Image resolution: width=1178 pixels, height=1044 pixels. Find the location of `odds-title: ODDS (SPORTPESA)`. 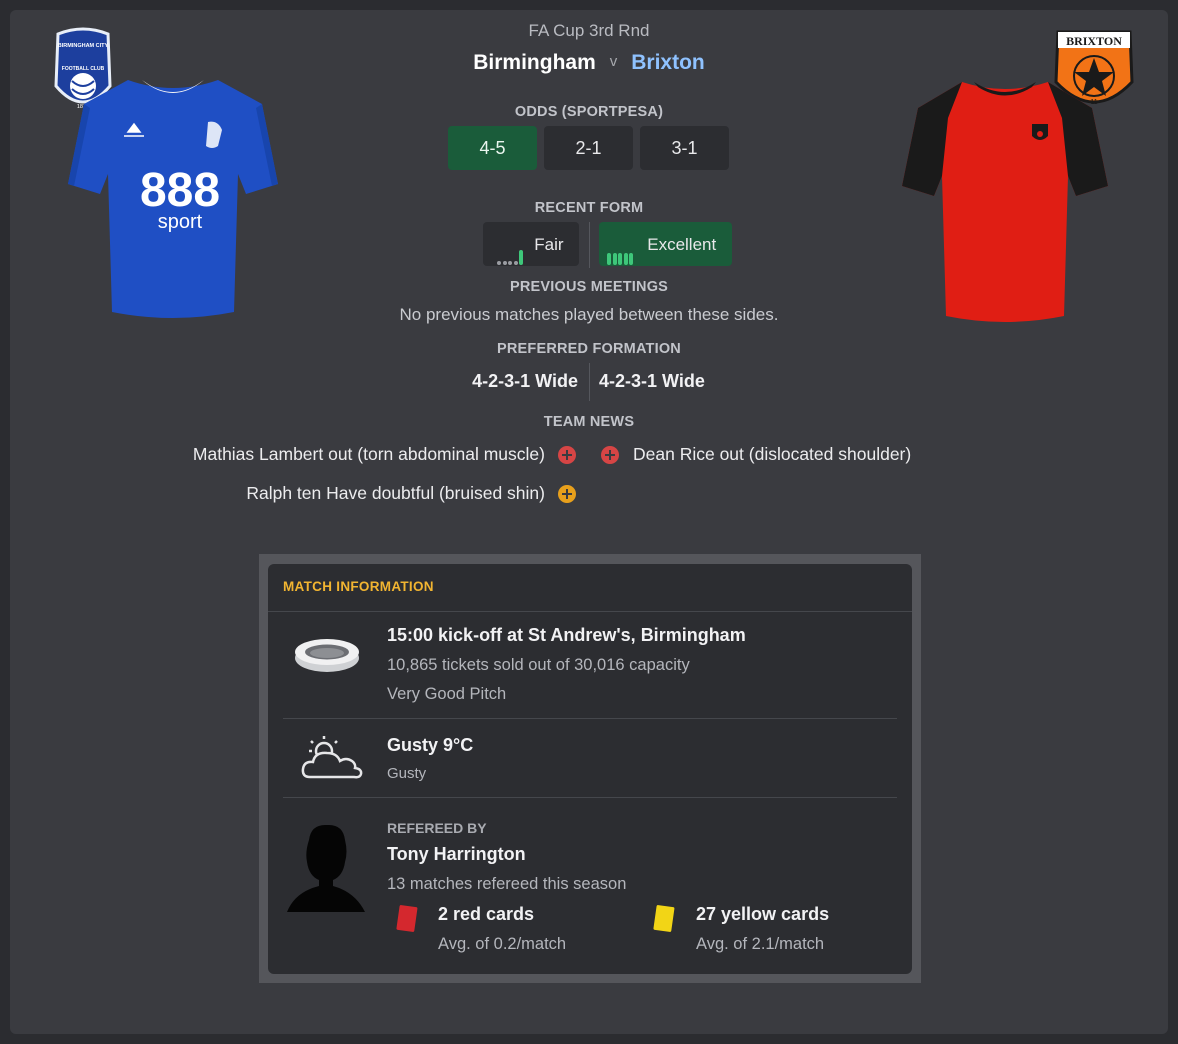

odds-title: ODDS (SPORTPESA) is located at coordinates (589, 112).